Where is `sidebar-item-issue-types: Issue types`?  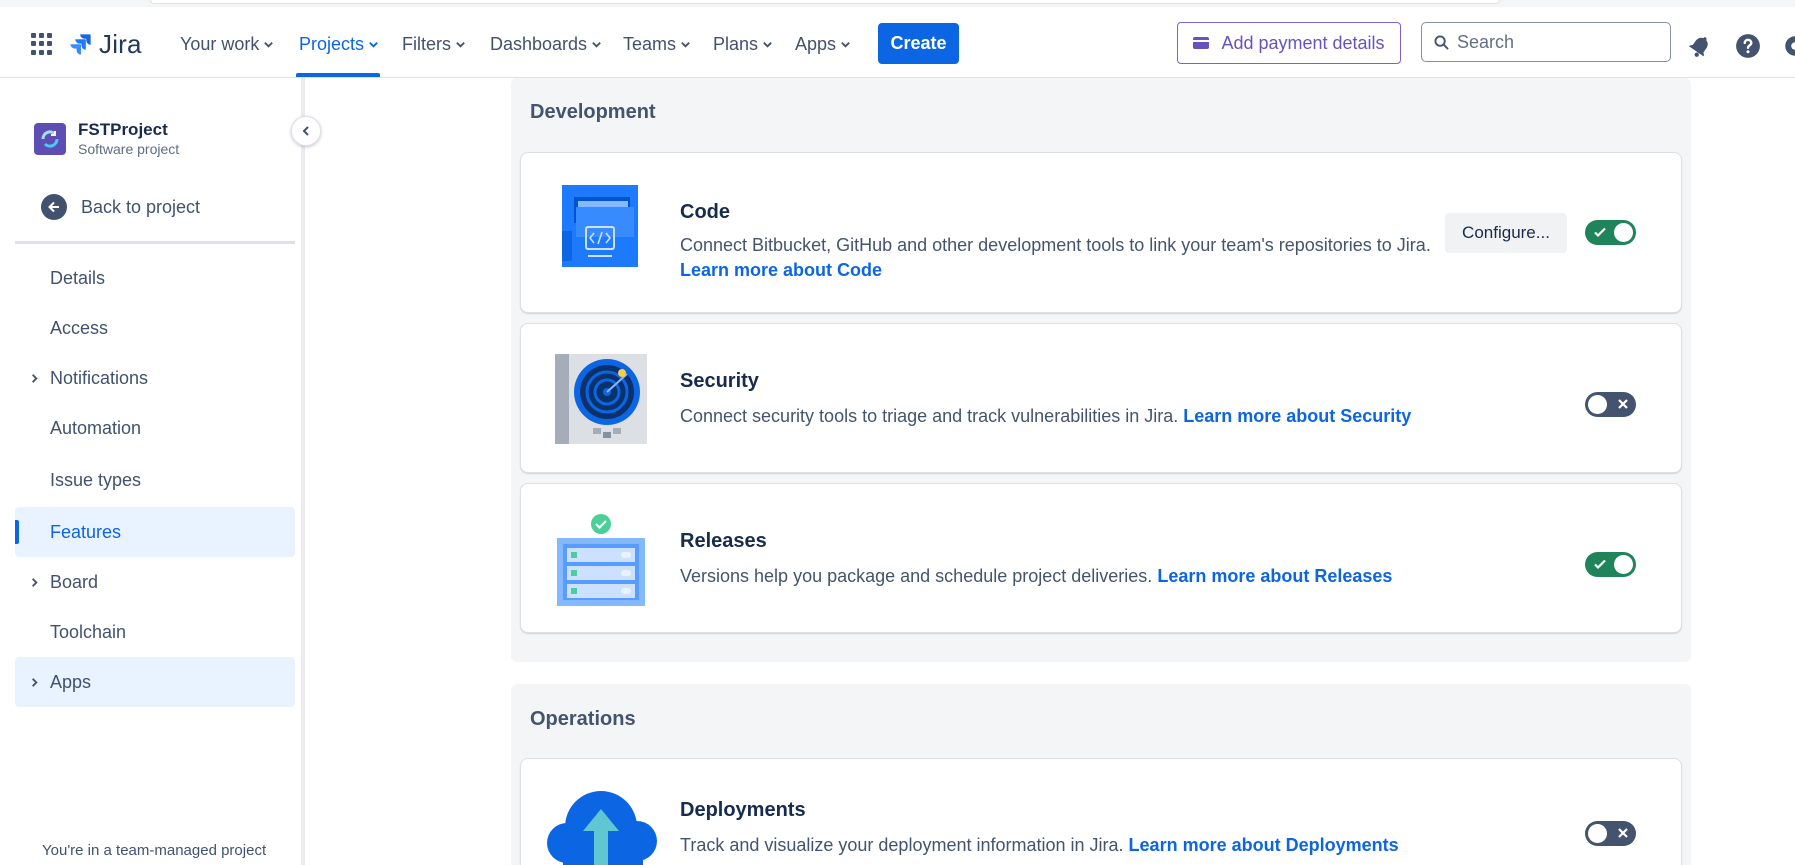
sidebar-item-issue-types: Issue types is located at coordinates (155, 480).